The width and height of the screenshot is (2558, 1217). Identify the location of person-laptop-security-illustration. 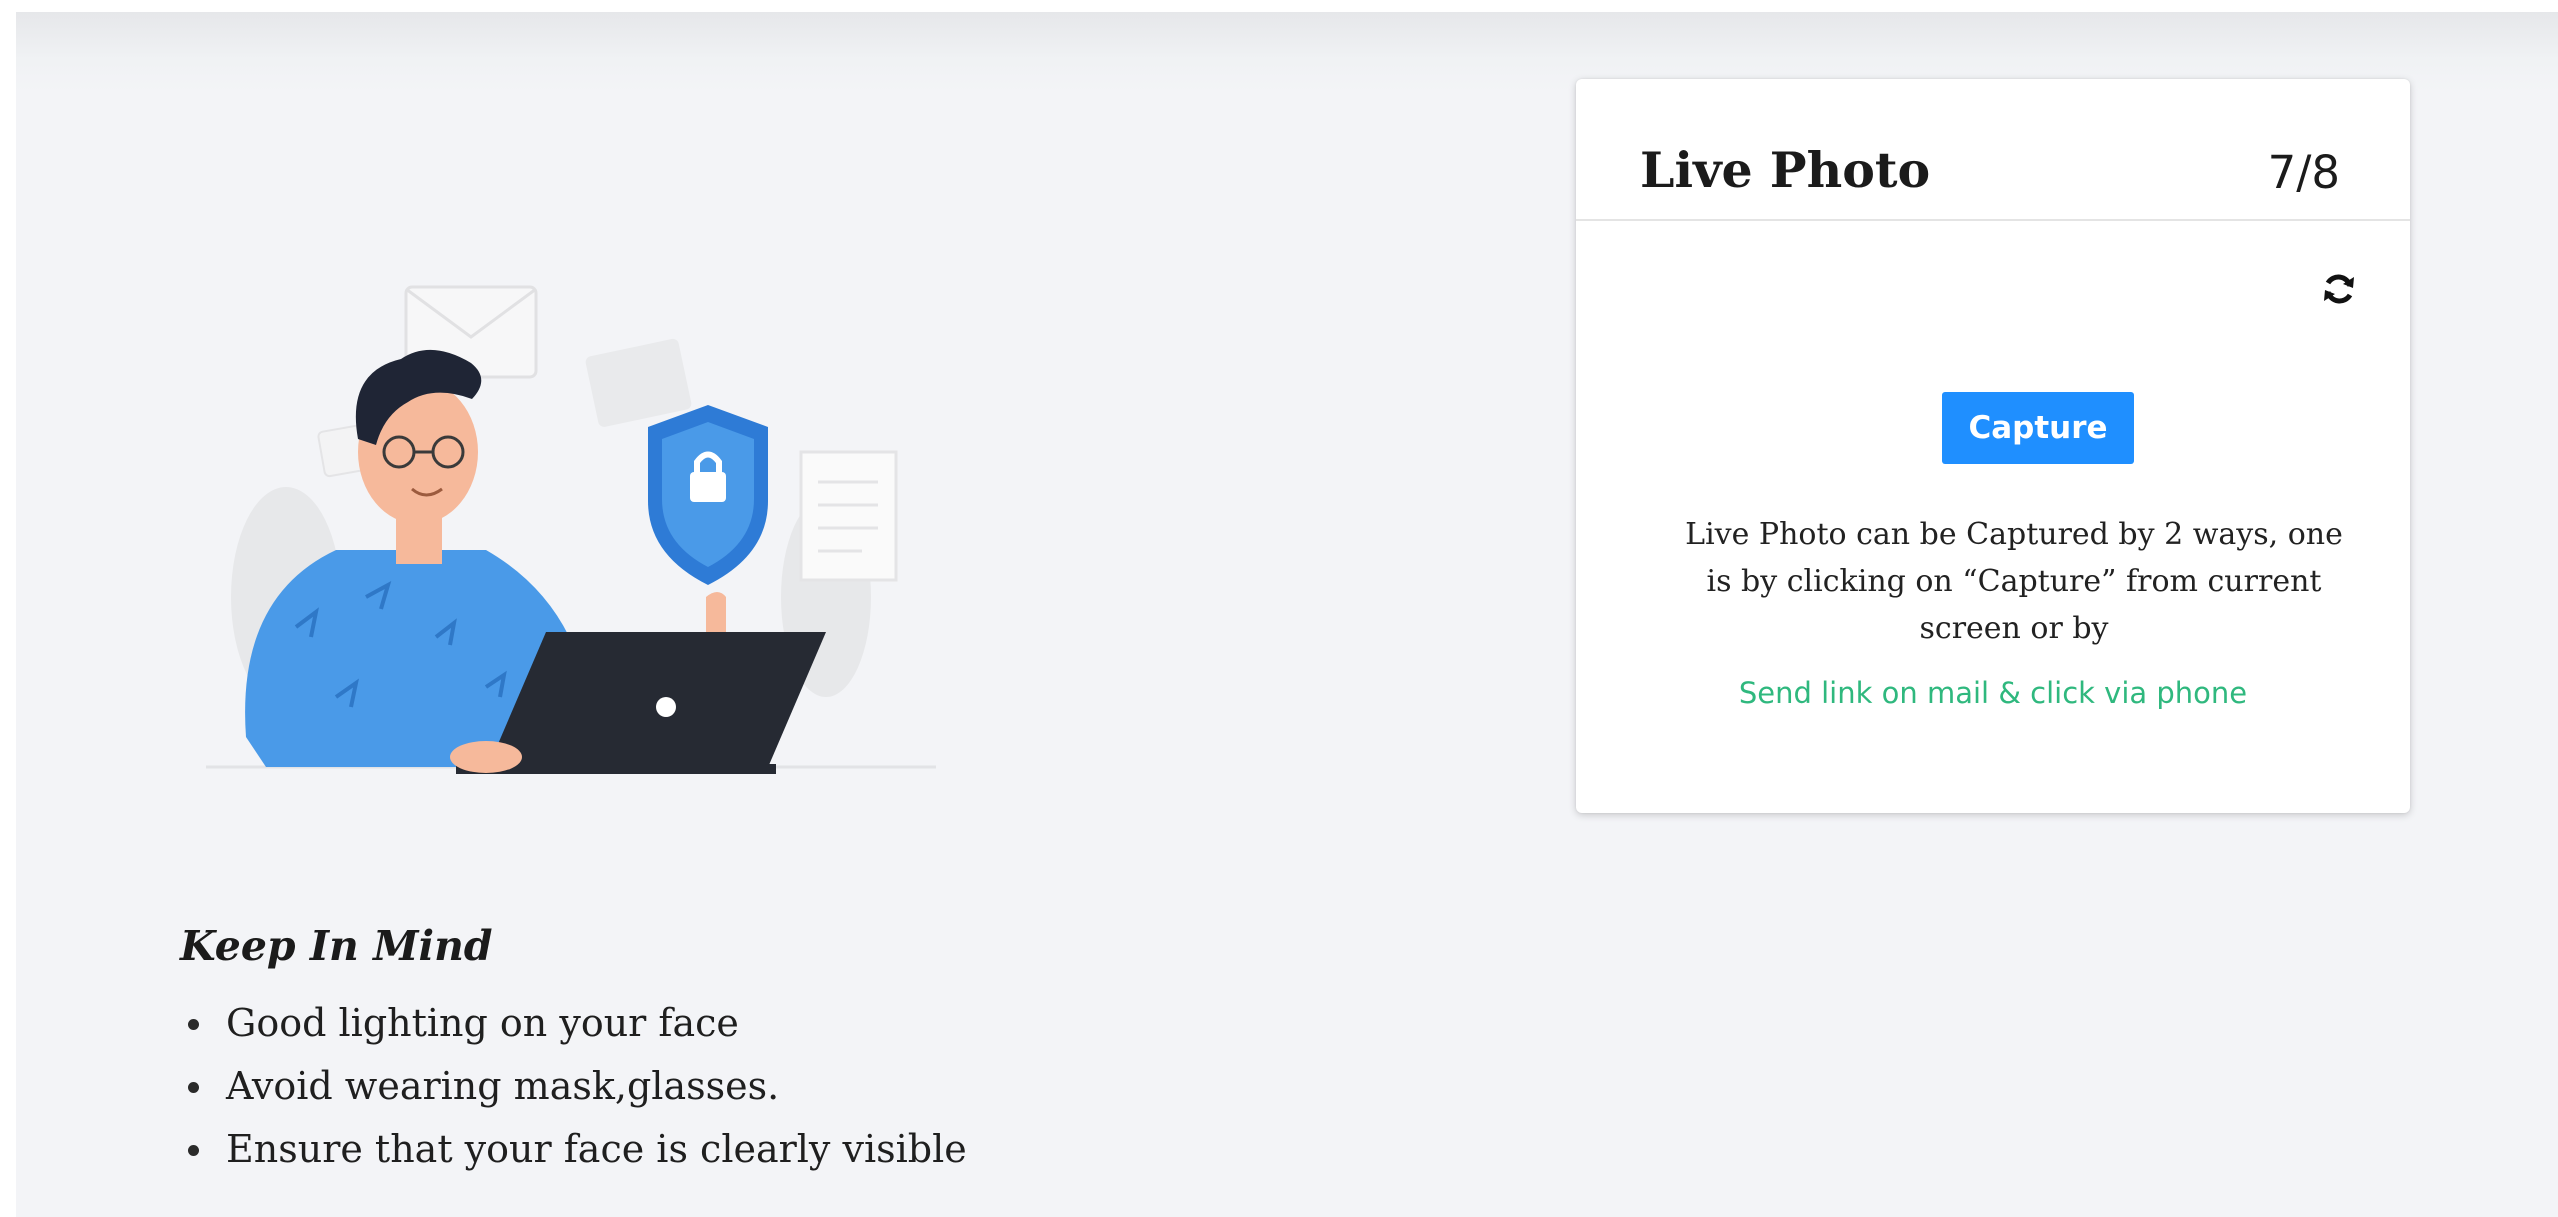
(571, 529).